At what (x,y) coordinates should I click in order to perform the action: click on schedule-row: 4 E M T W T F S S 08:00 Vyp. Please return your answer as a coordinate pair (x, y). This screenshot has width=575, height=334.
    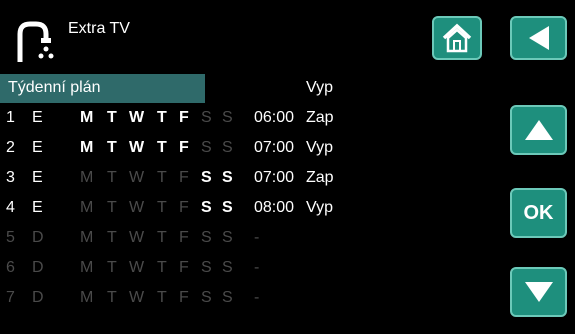
    Looking at the image, I should click on (180, 208).